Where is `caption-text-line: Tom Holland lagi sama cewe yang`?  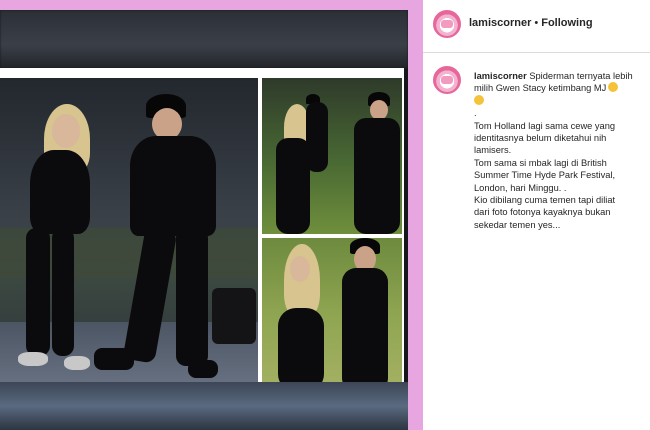 caption-text-line: Tom Holland lagi sama cewe yang is located at coordinates (545, 125).